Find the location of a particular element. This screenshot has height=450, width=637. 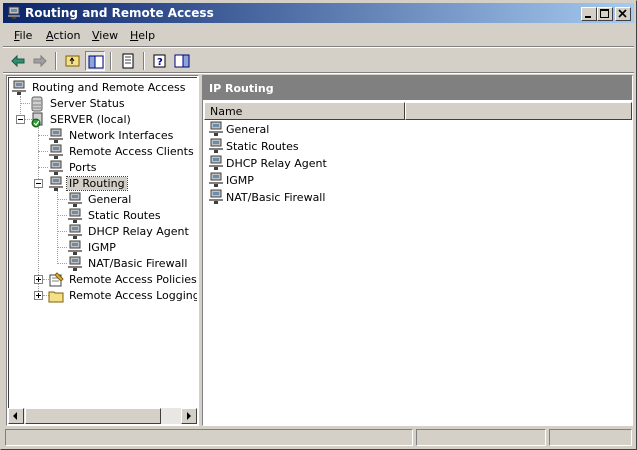

remote-clients-icon is located at coordinates (56, 151).